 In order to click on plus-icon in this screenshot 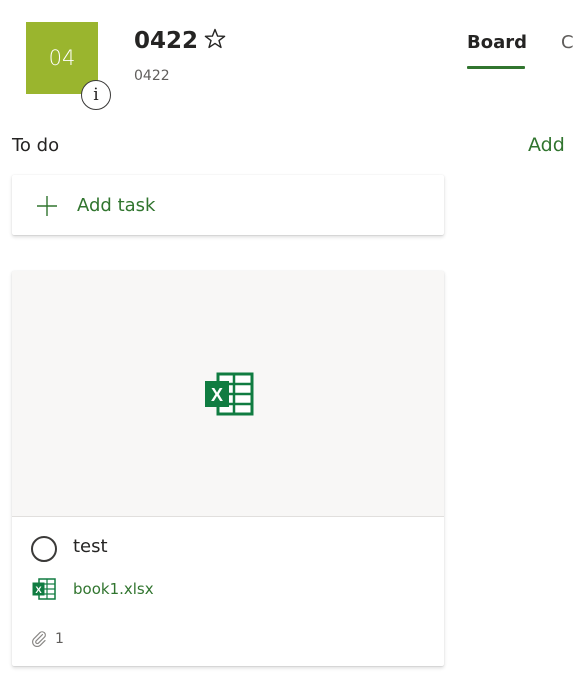, I will do `click(47, 206)`.